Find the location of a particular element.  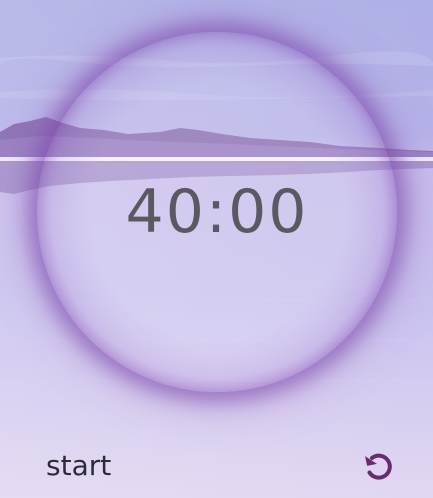

reset-icon is located at coordinates (378, 466).